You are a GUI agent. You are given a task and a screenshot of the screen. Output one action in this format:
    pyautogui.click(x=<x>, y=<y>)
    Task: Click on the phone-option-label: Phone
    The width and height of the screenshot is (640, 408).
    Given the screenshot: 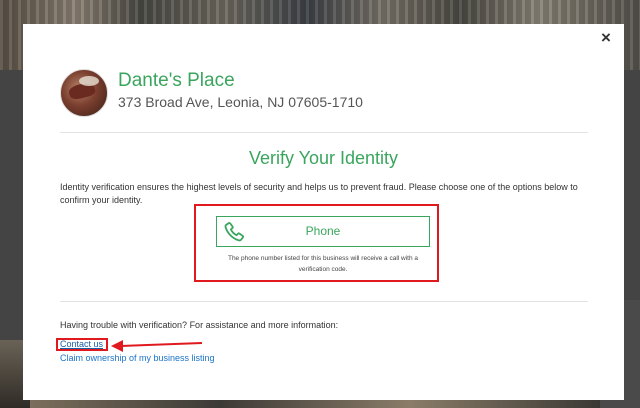 What is the action you would take?
    pyautogui.click(x=323, y=231)
    